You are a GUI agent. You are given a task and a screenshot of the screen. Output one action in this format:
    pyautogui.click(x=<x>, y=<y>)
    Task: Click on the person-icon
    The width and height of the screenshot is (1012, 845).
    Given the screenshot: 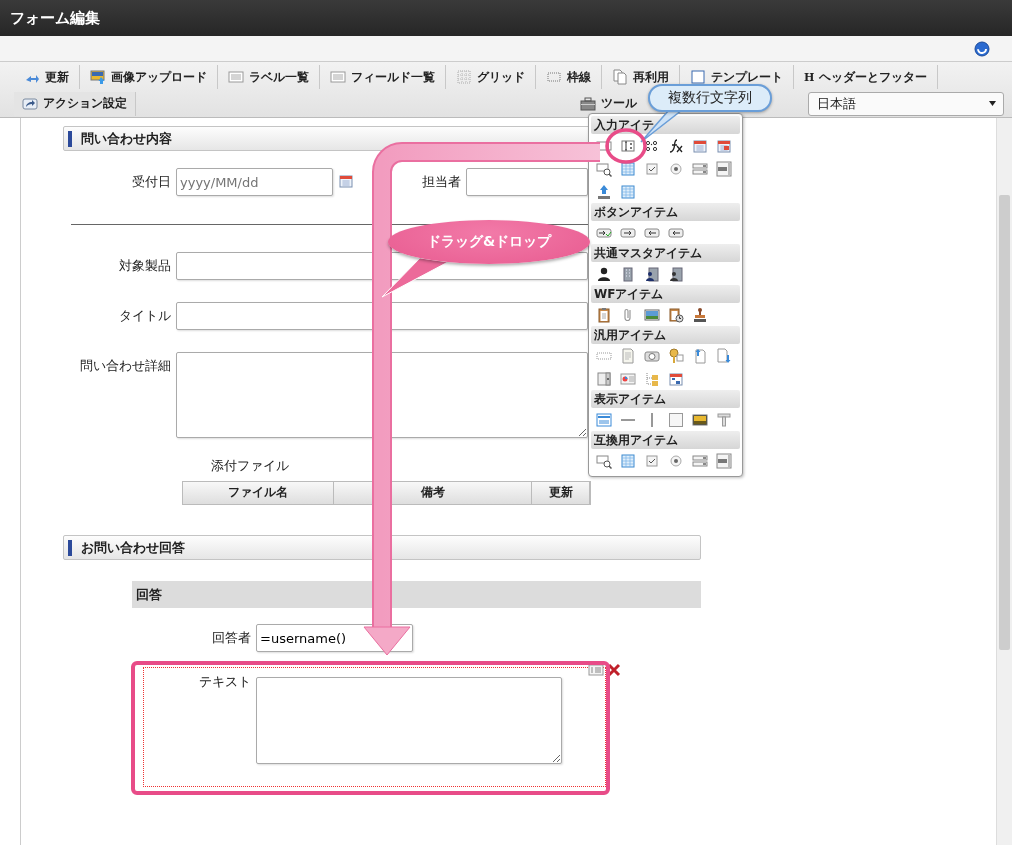 What is the action you would take?
    pyautogui.click(x=604, y=274)
    